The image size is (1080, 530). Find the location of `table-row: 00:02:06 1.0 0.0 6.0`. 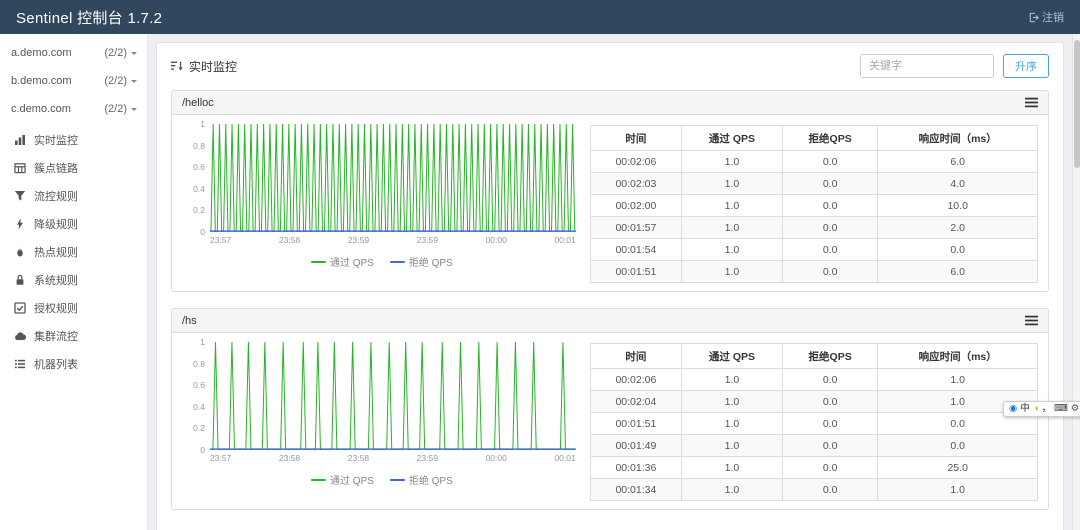

table-row: 00:02:06 1.0 0.0 6.0 is located at coordinates (813, 161).